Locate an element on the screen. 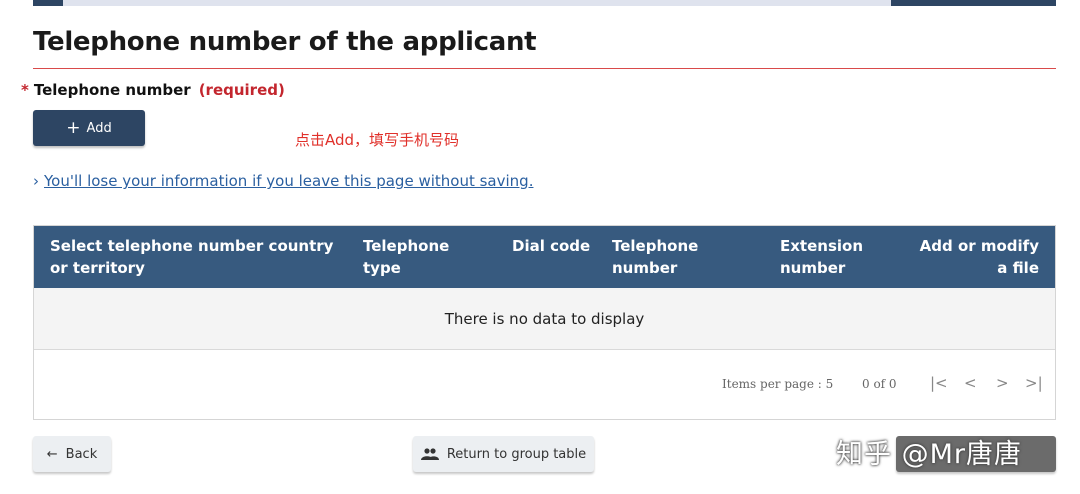 Image resolution: width=1080 pixels, height=494 pixels. back-button: ← Back is located at coordinates (72, 454).